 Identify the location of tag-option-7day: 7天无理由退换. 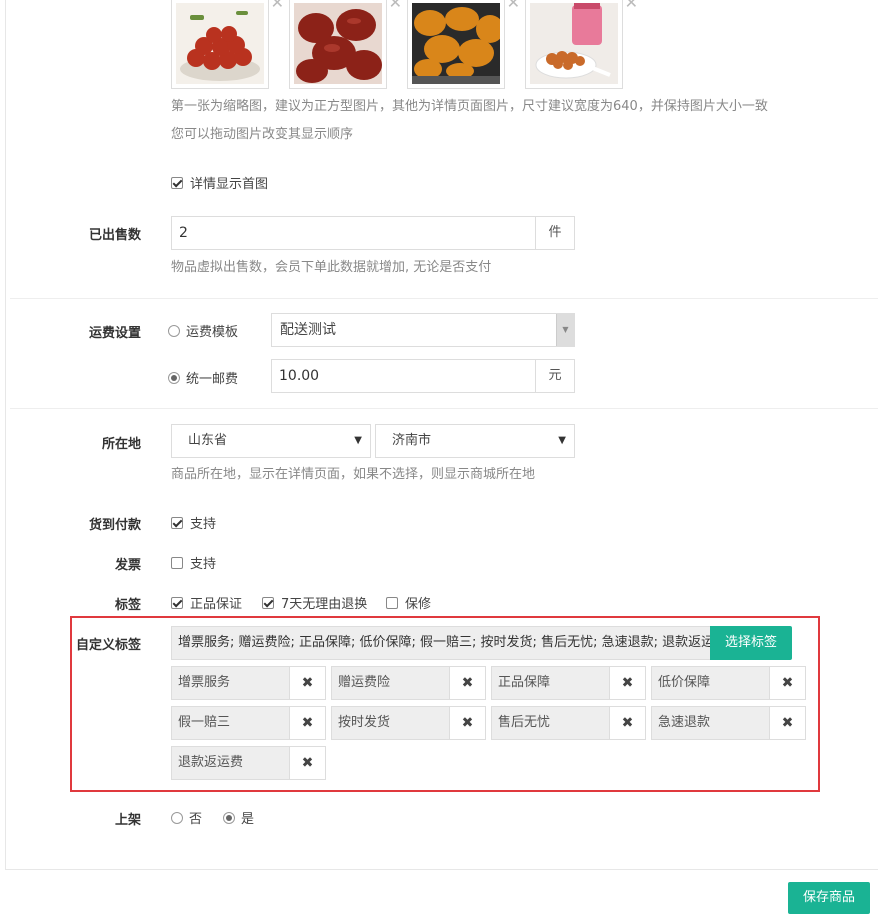
(314, 602).